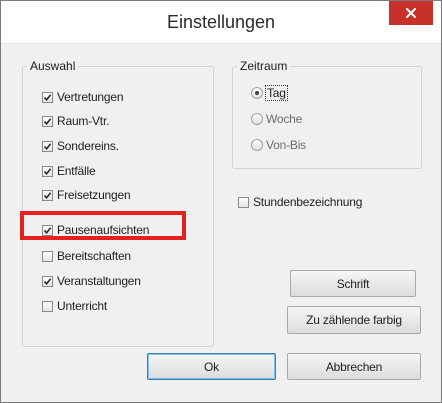 The image size is (442, 403). I want to click on checkbox-label: Veranstaltungen, so click(99, 281).